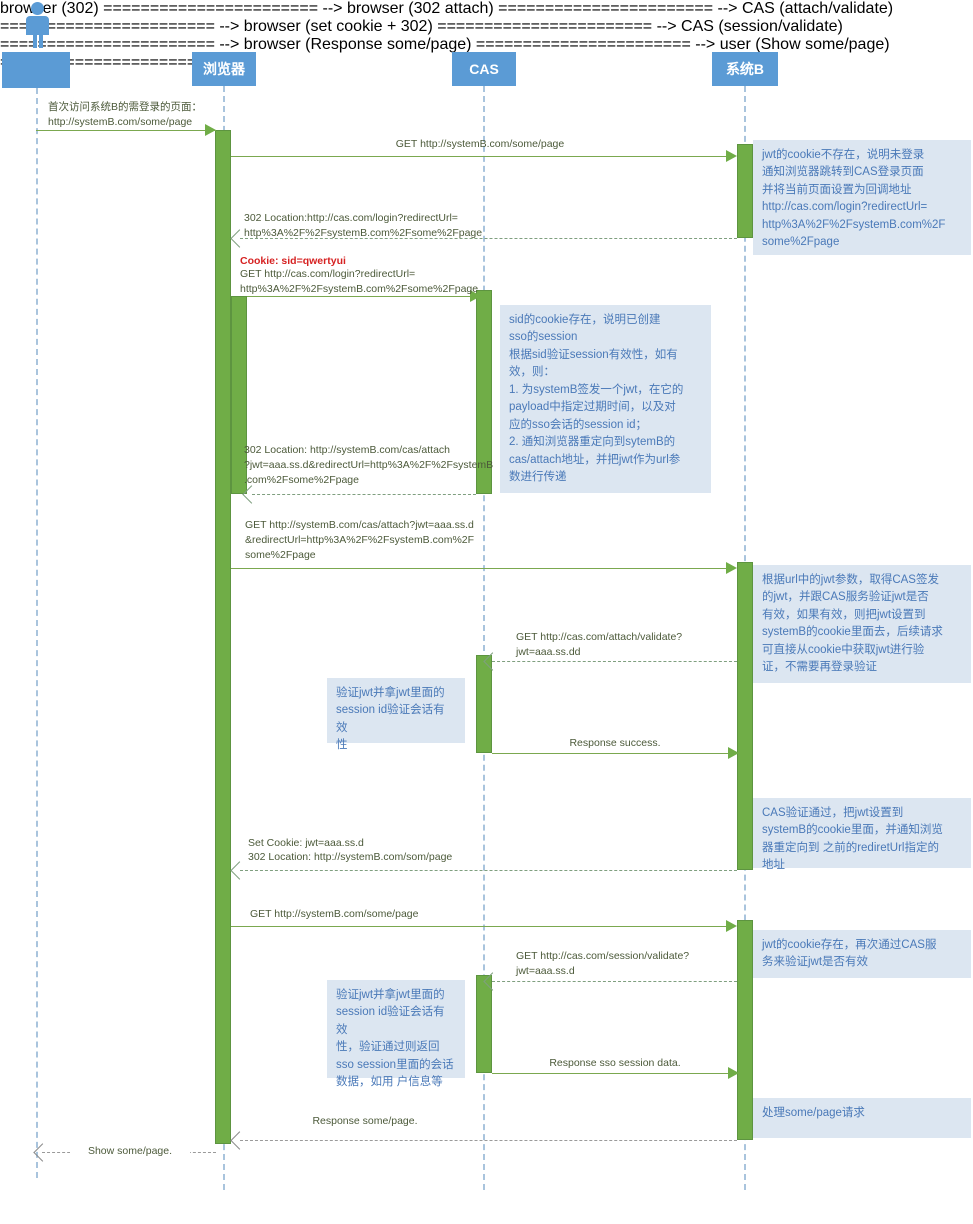 The width and height of the screenshot is (973, 1224). I want to click on message-label-m10: GET http://systemB.com/some/page, so click(334, 914).